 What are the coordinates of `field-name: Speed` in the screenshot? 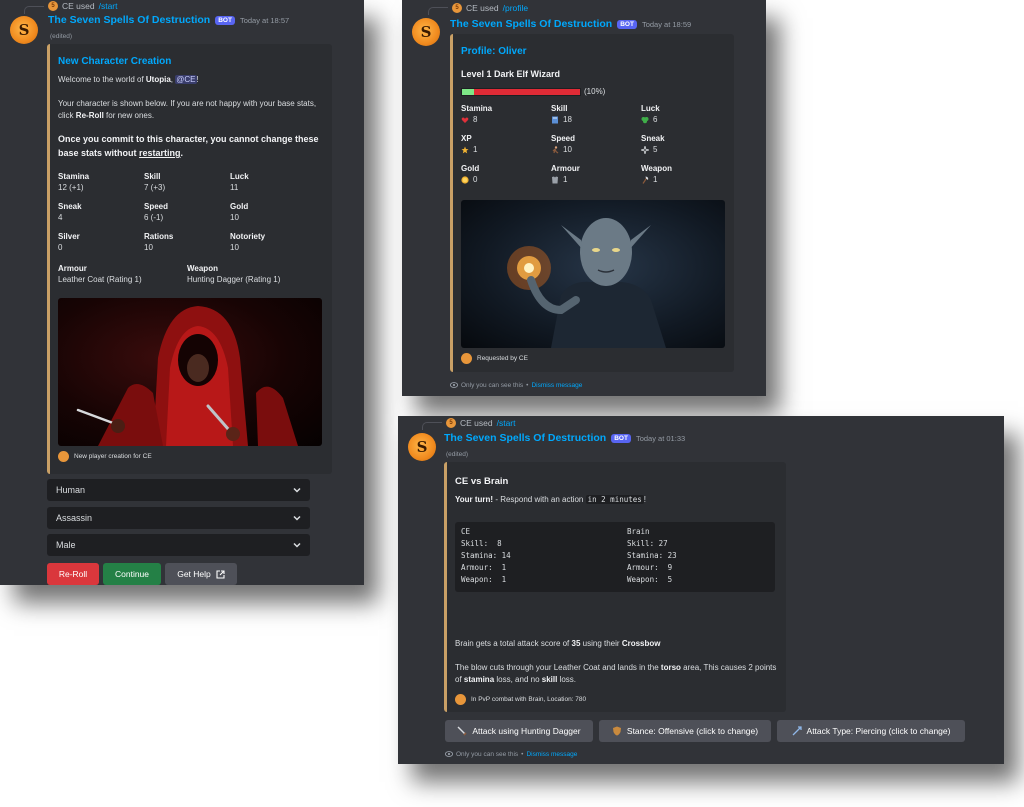 It's located at (563, 138).